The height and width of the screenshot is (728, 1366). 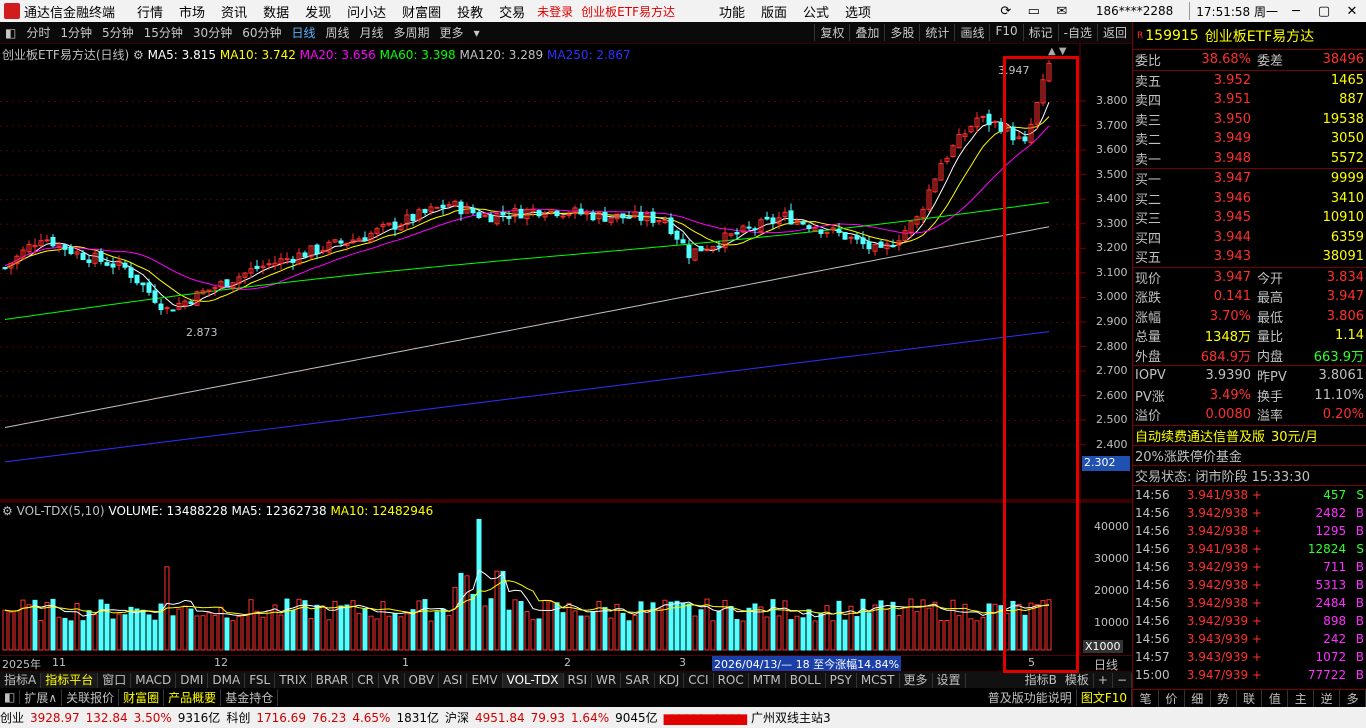 I want to click on buy-level-3: 买三 3.945 10910, so click(x=1249, y=218).